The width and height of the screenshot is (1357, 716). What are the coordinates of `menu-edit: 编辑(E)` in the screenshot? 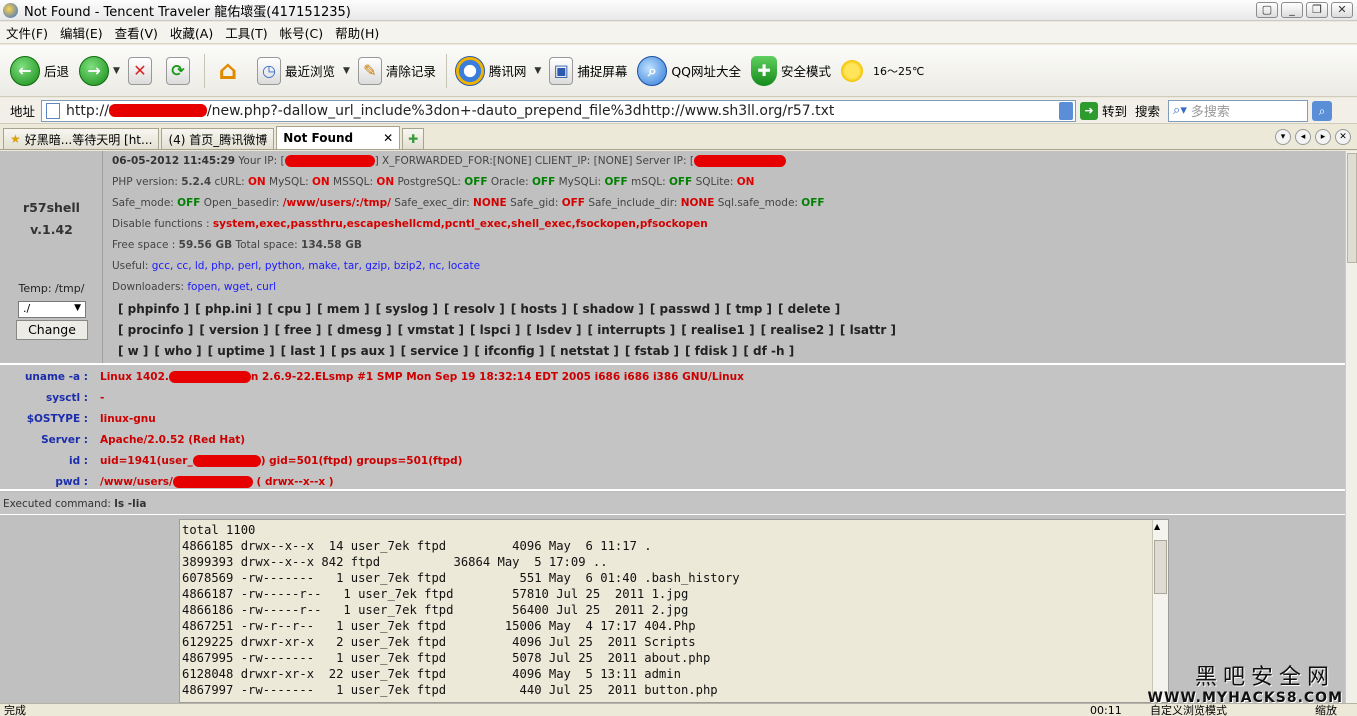 It's located at (81, 32).